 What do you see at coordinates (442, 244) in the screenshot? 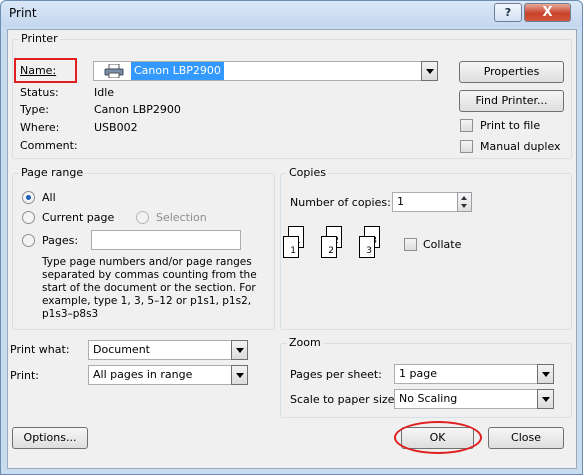
I see `collate-label: Collate` at bounding box center [442, 244].